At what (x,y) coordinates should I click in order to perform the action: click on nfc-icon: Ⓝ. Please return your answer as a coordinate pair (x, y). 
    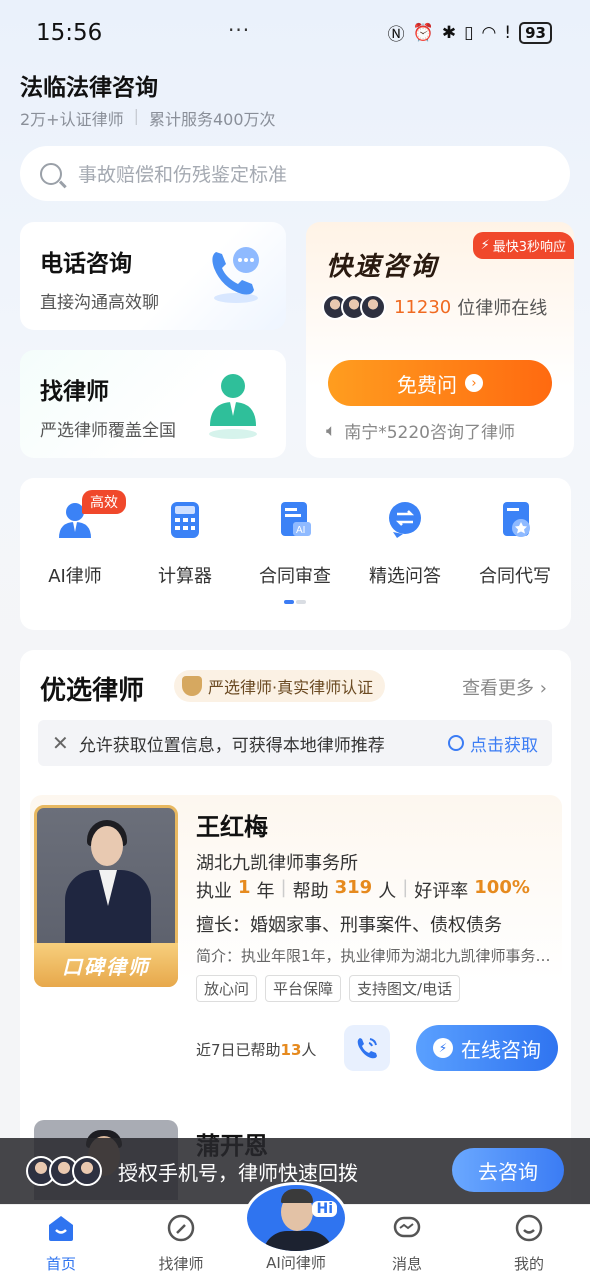
    Looking at the image, I should click on (396, 35).